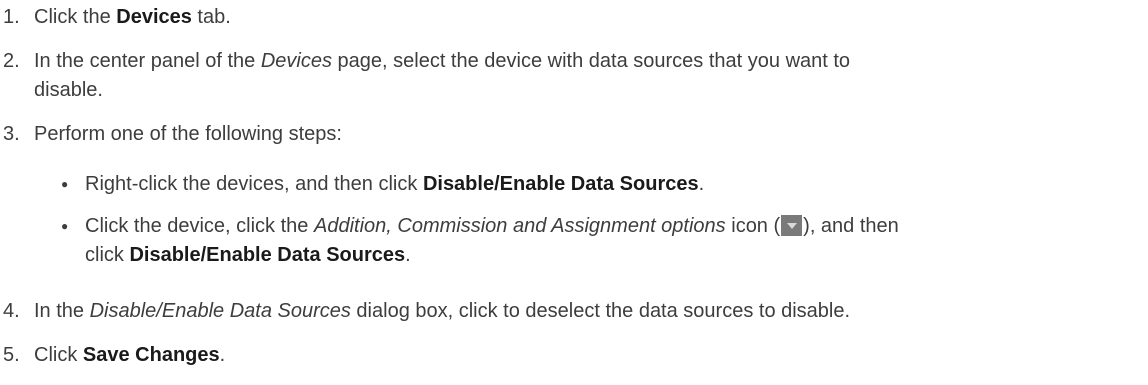 The height and width of the screenshot is (385, 1148). I want to click on option-text-post: ., so click(701, 184).